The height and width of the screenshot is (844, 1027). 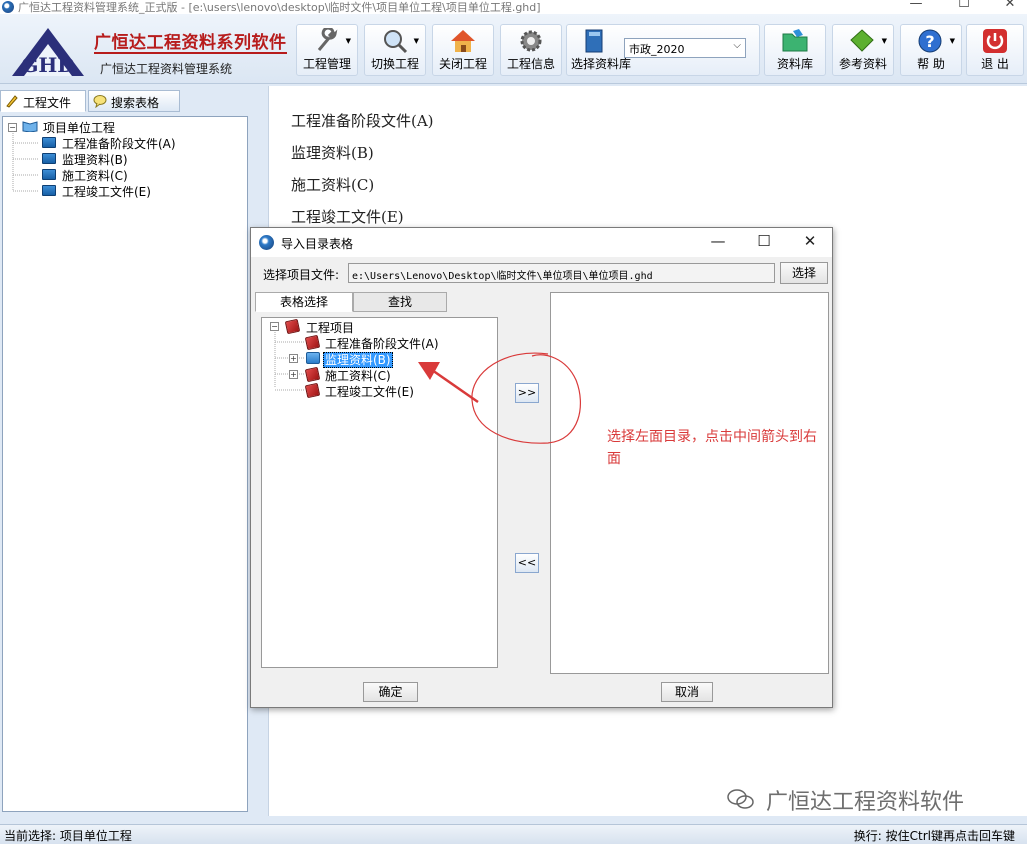 I want to click on file-label: 选择项目文件:, so click(x=301, y=275).